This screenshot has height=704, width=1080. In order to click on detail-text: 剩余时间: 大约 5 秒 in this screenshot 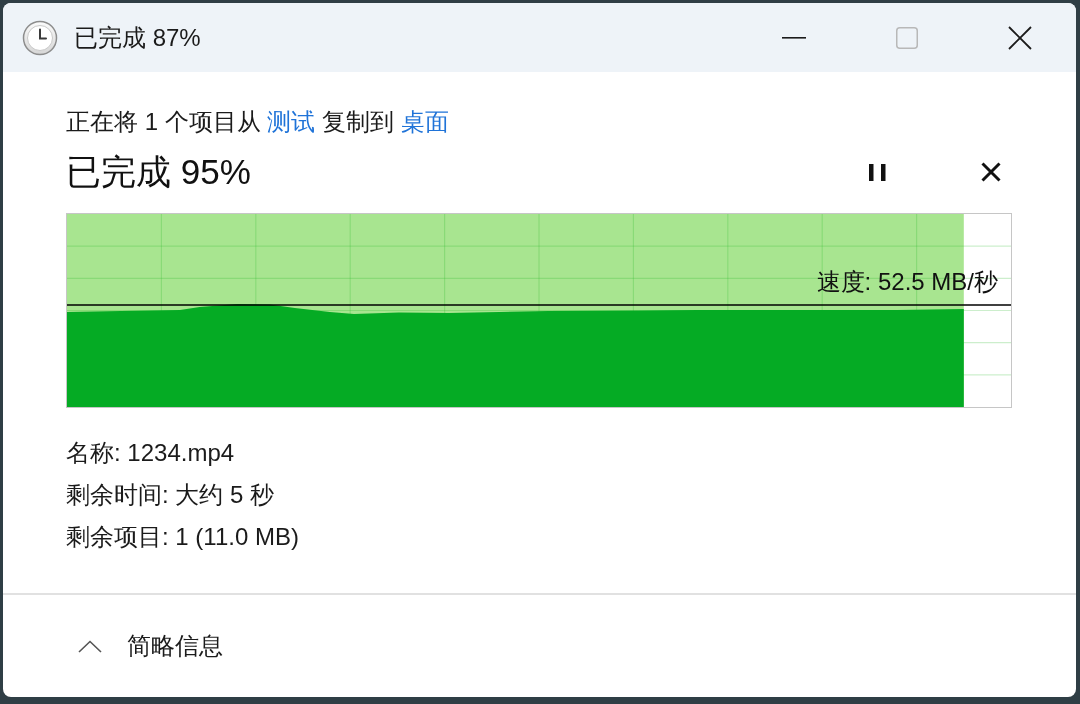, I will do `click(170, 495)`.